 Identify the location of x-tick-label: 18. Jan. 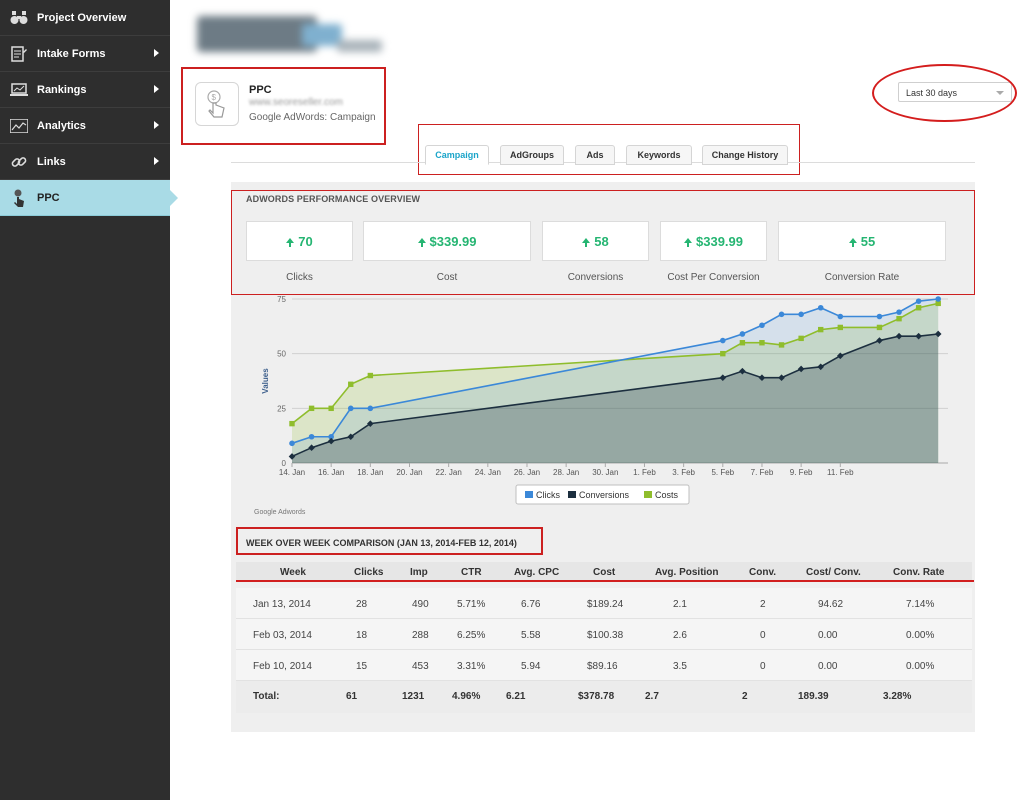
(370, 472).